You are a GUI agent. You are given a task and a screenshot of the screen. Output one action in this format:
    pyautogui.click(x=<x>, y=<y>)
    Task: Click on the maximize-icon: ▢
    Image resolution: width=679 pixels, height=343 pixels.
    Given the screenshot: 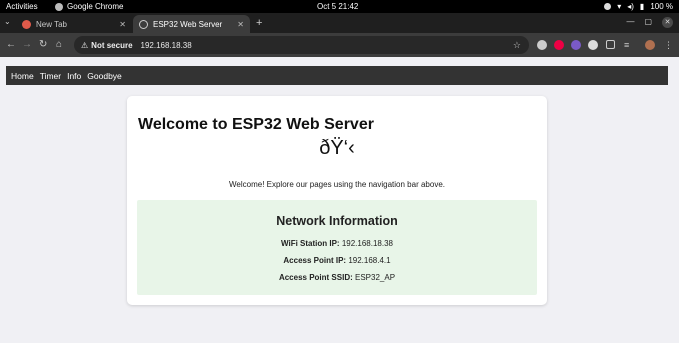 What is the action you would take?
    pyautogui.click(x=648, y=22)
    